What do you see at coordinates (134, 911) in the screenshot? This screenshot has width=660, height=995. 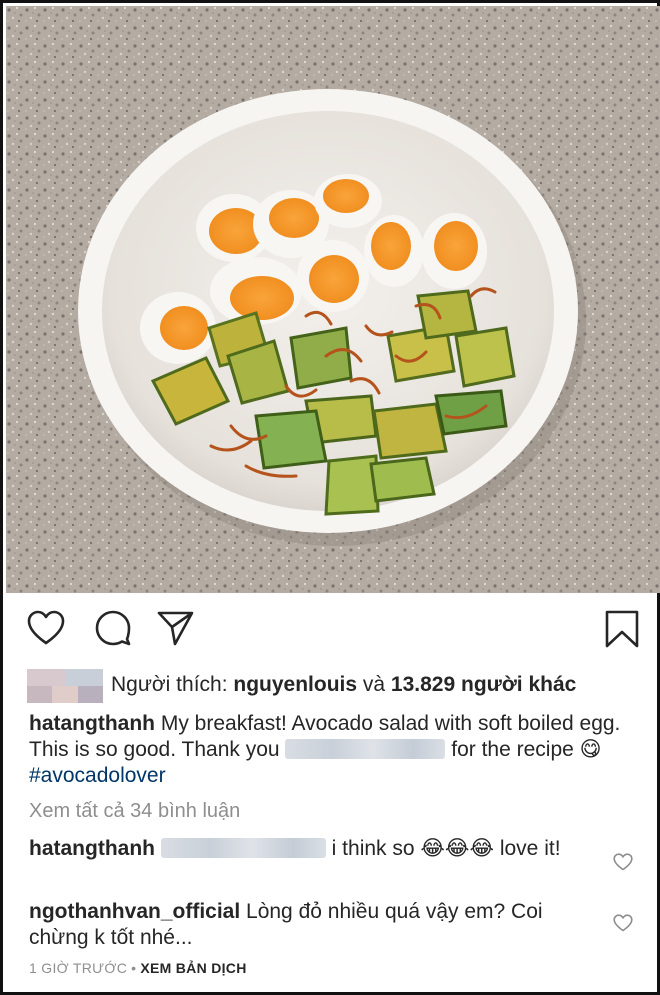 I see `comment-username: ngothanhvan_official` at bounding box center [134, 911].